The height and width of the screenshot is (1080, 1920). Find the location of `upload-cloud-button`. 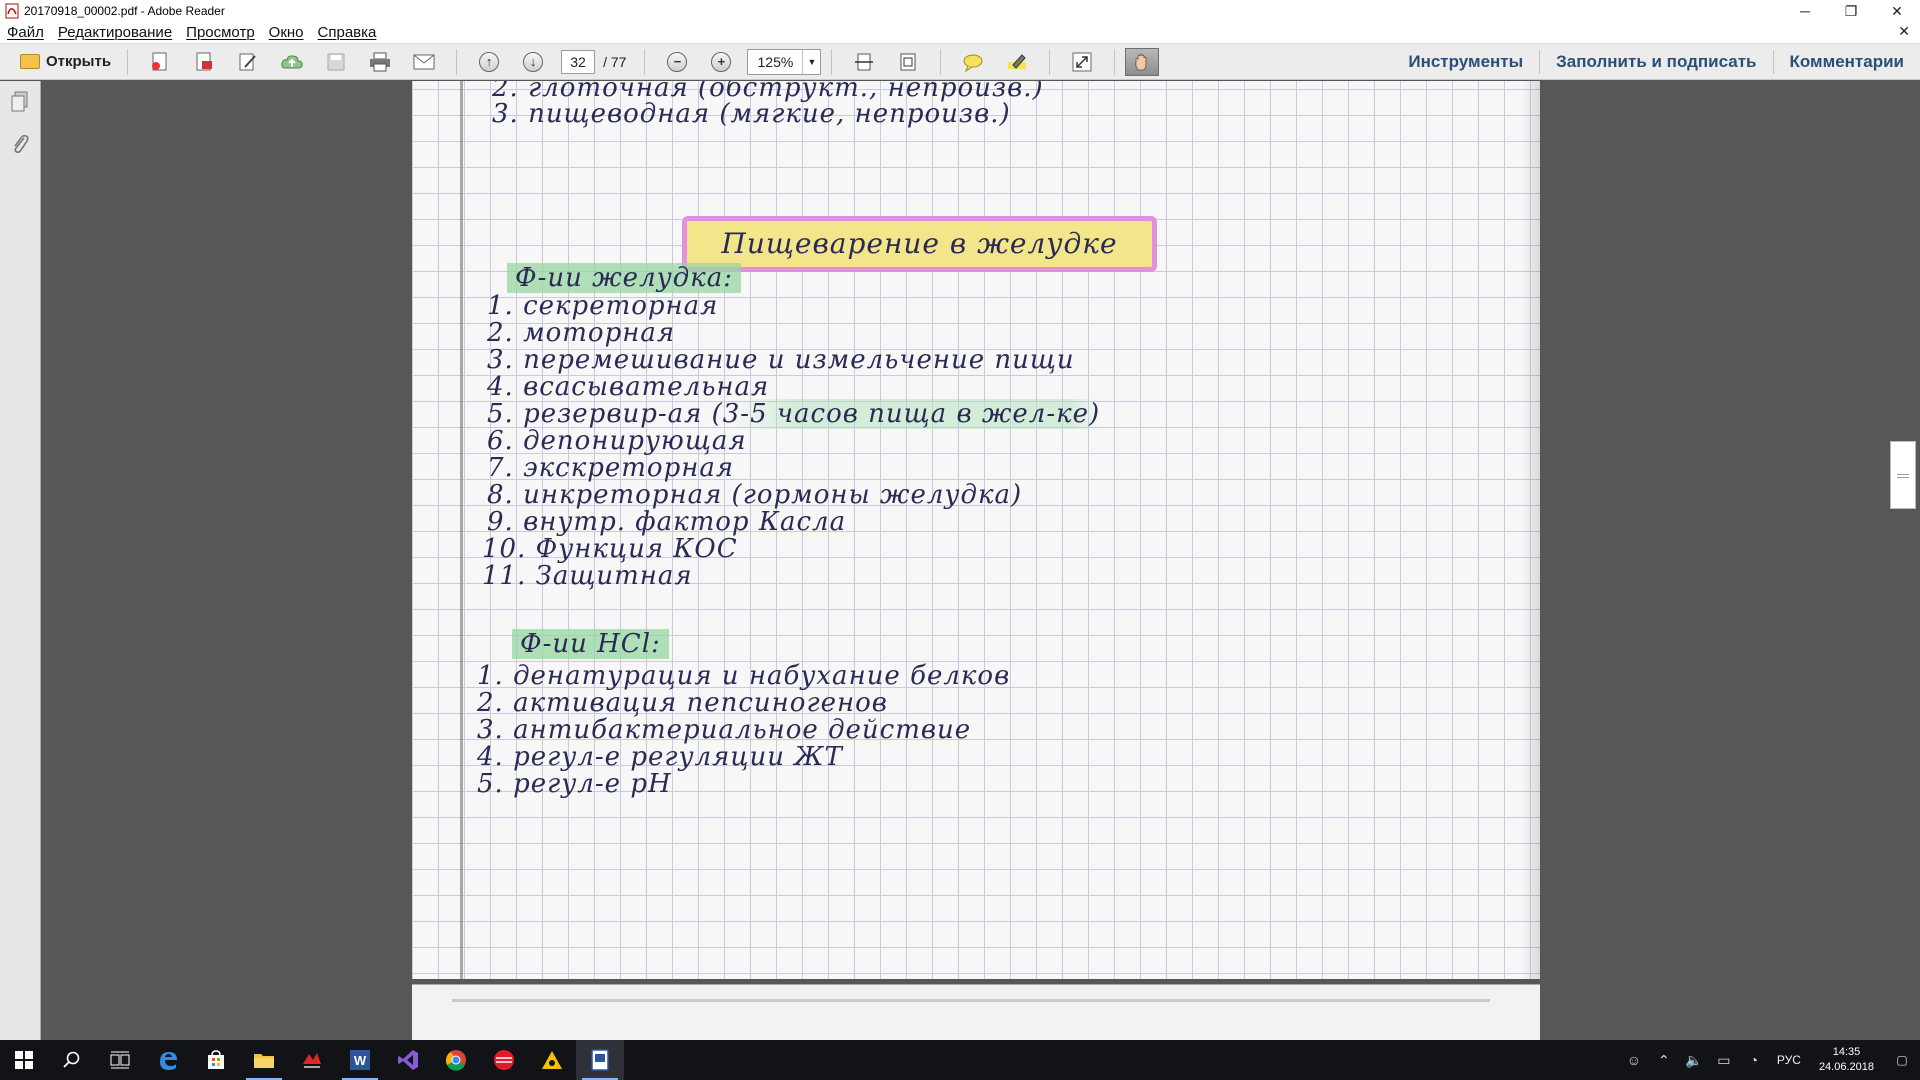

upload-cloud-button is located at coordinates (292, 62).